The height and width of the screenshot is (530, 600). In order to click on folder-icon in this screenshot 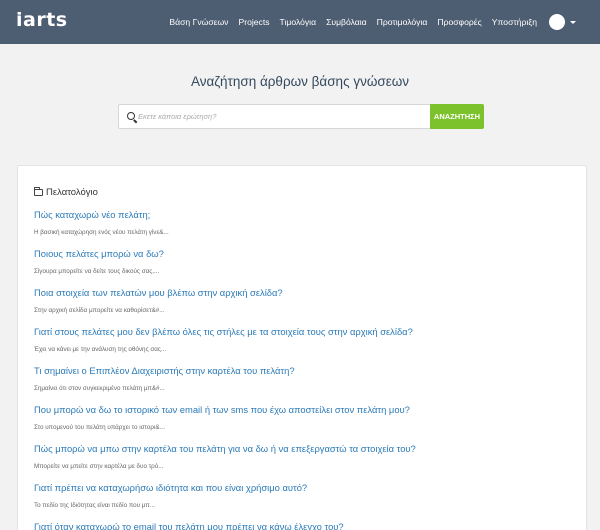, I will do `click(38, 191)`.